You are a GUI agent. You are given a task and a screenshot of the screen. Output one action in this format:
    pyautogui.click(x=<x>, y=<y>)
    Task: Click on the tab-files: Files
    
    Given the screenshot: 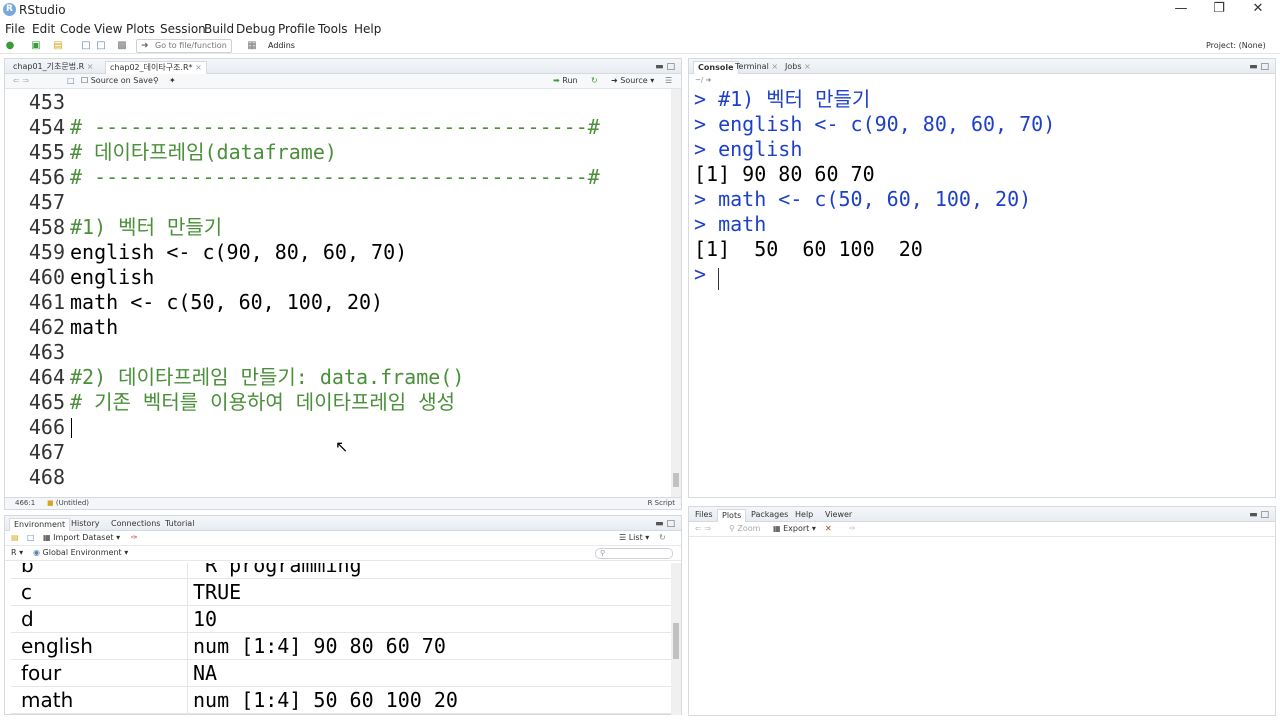 What is the action you would take?
    pyautogui.click(x=704, y=515)
    